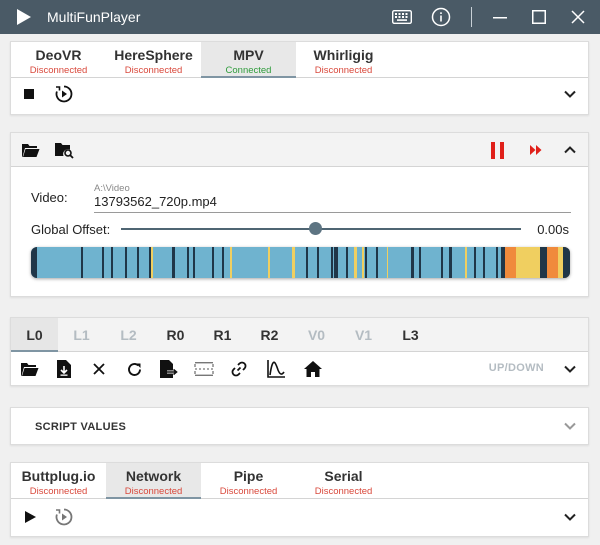  Describe the element at coordinates (299, 369) in the screenshot. I see `axis-toolbar: UP/DOWN` at that location.